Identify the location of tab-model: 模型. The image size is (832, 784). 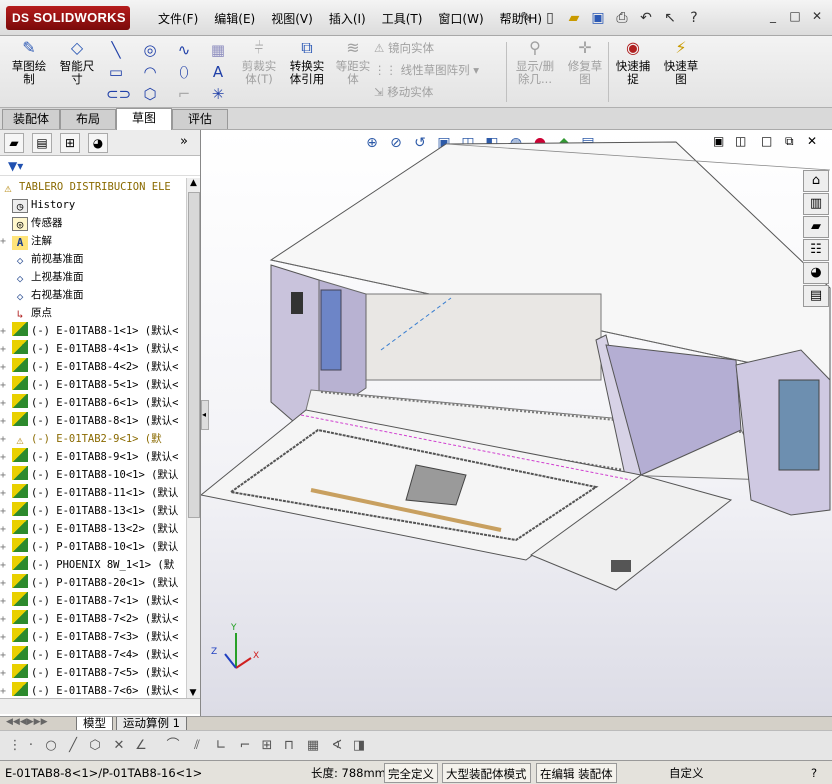
(94, 724).